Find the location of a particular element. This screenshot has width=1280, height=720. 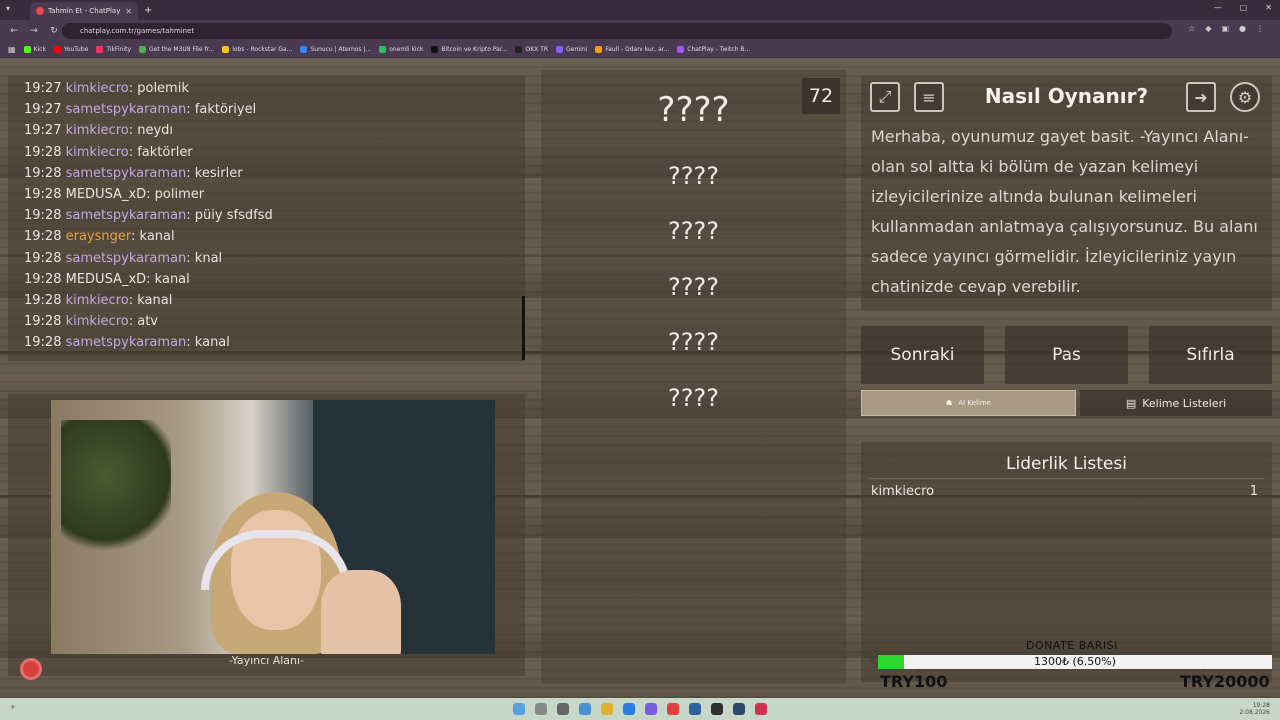

steam-icon is located at coordinates (739, 709).